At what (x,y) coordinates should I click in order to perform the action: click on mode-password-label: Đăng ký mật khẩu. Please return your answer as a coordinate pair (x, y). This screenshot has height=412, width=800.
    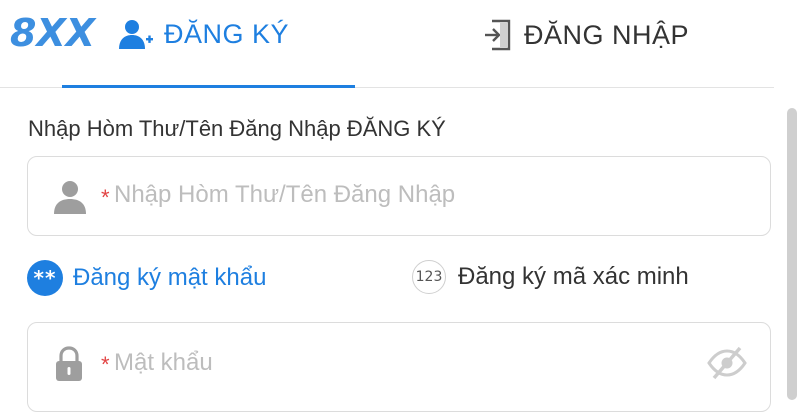
    Looking at the image, I should click on (170, 277).